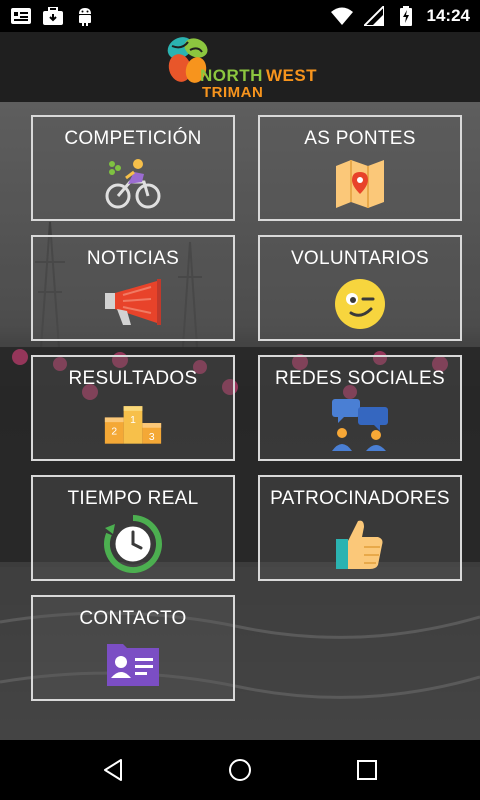 Image resolution: width=480 pixels, height=800 pixels. Describe the element at coordinates (360, 258) in the screenshot. I see `tile-label: VOLUNTARIOS` at that location.